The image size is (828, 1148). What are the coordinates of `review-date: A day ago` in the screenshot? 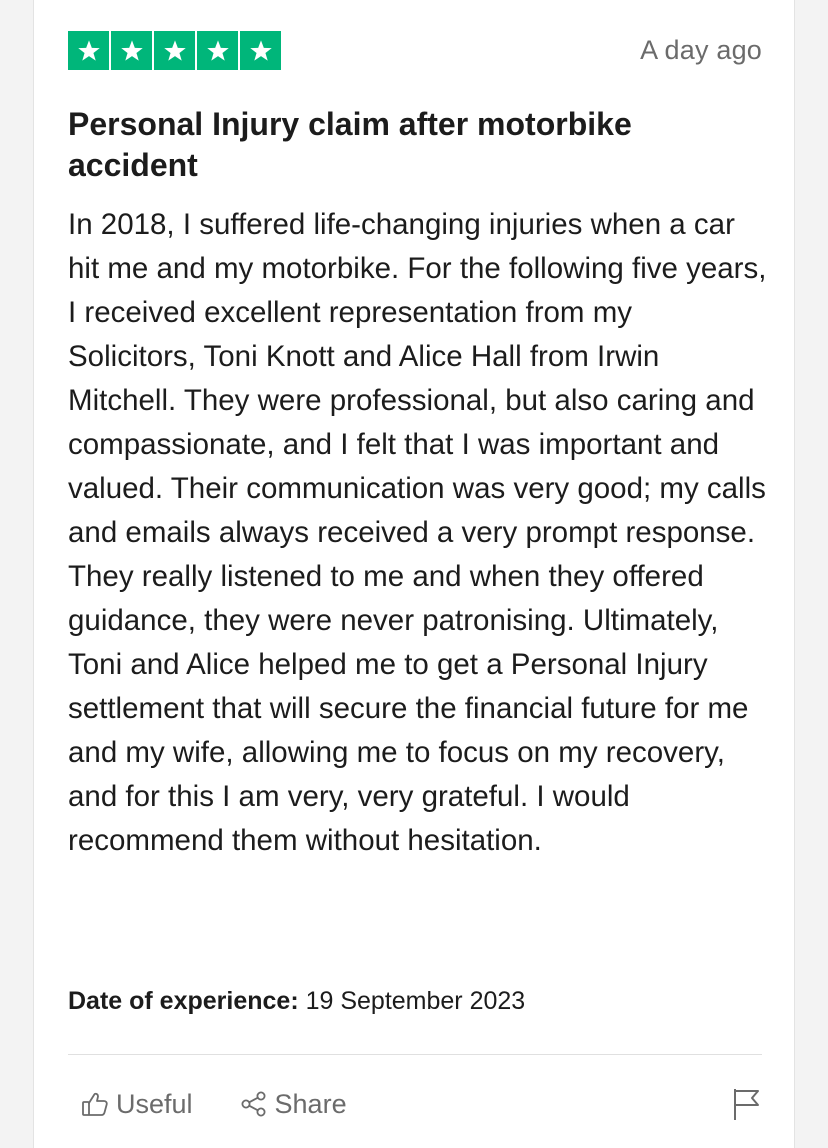 It's located at (701, 50).